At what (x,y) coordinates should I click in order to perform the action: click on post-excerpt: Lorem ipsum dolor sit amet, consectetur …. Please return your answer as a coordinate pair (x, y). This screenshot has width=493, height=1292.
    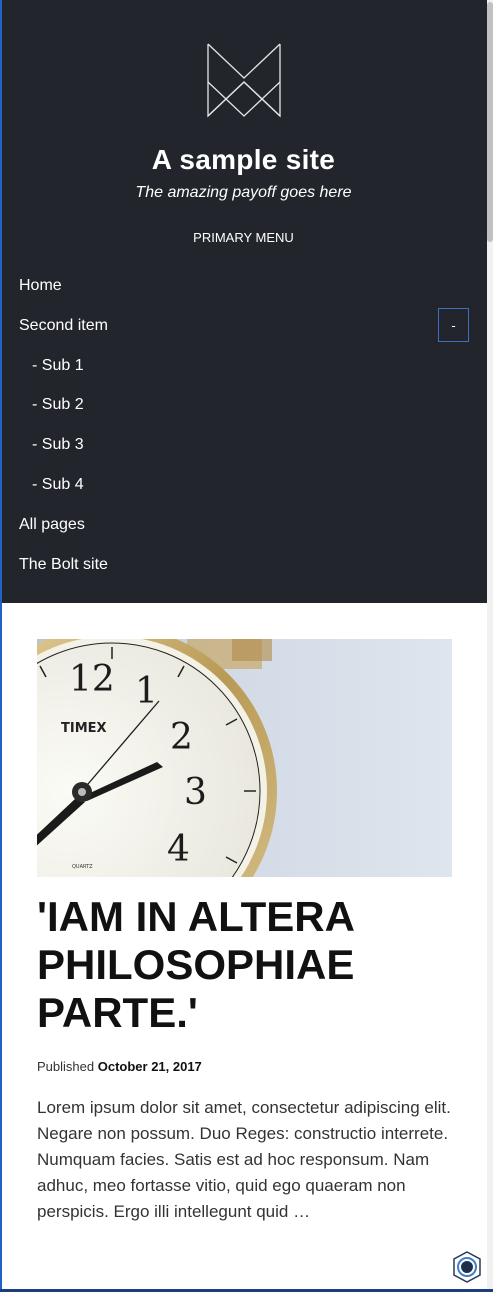
    Looking at the image, I should click on (244, 1159).